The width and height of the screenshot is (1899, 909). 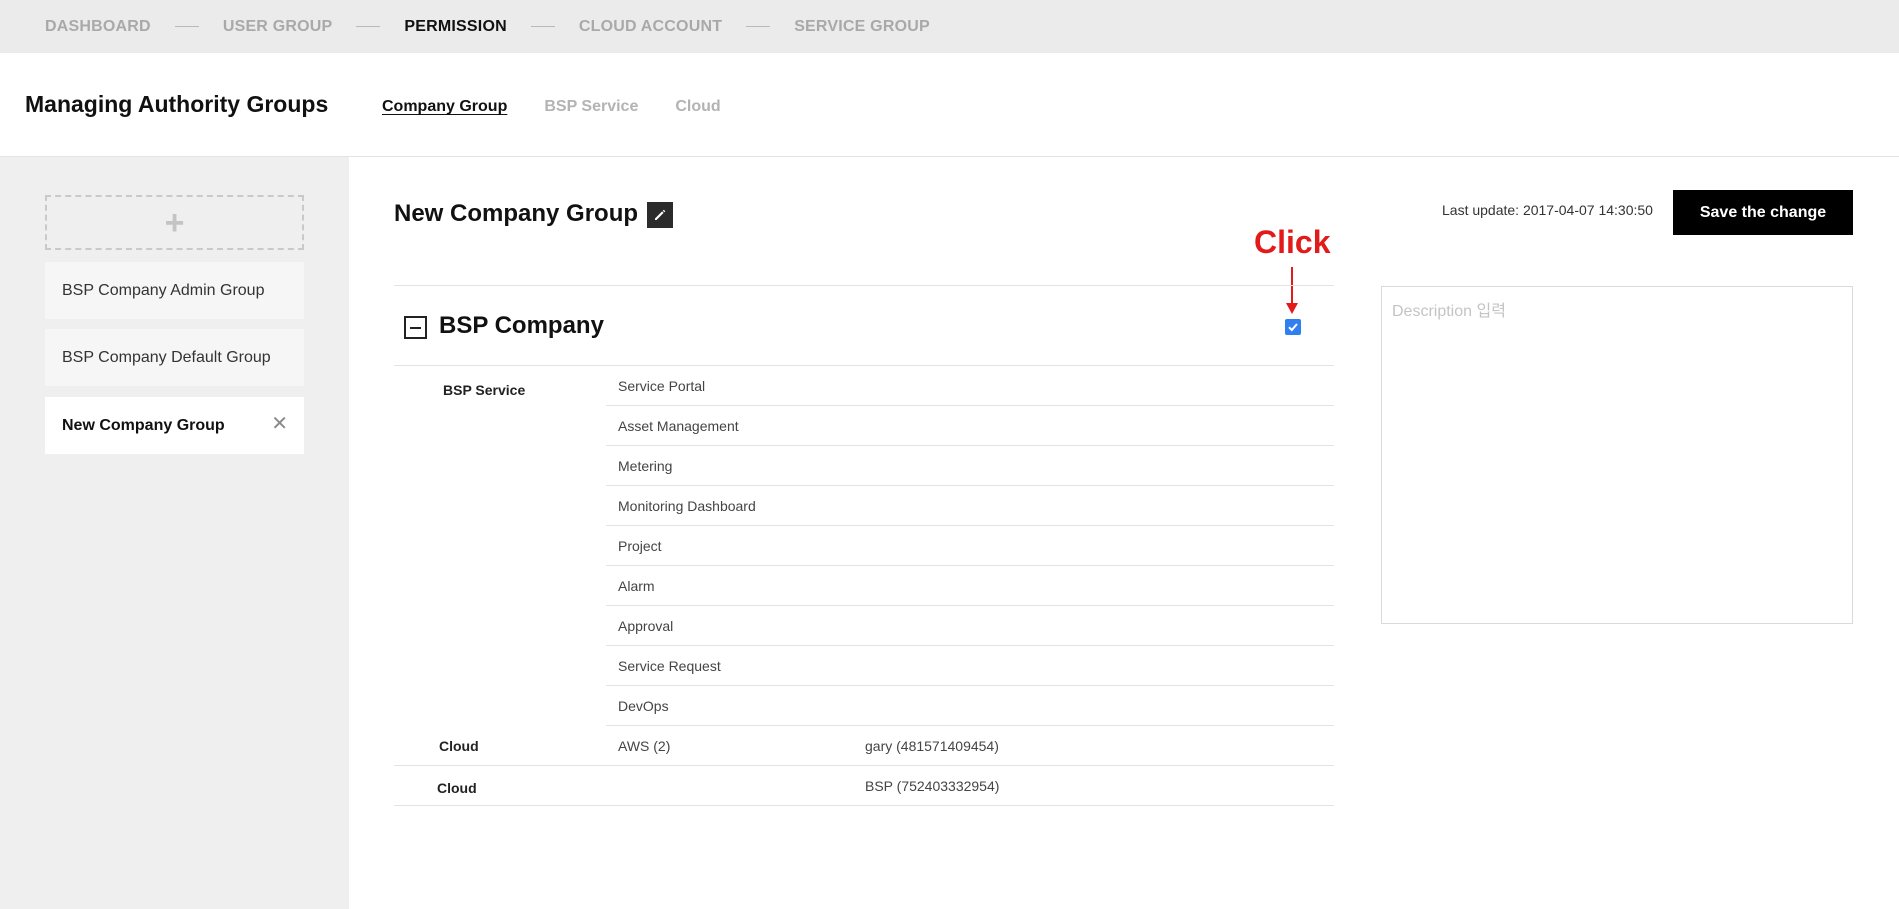 I want to click on sub-tabs: Company Group BSP Service Cloud, so click(x=551, y=107).